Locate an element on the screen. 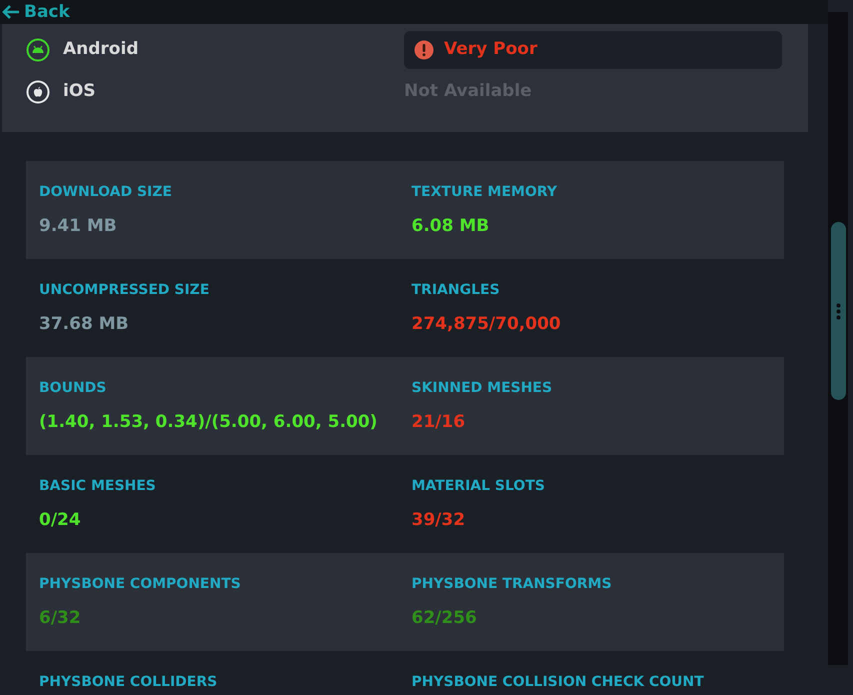  stat-label: PHYSBONE COLLIDERS is located at coordinates (128, 682).